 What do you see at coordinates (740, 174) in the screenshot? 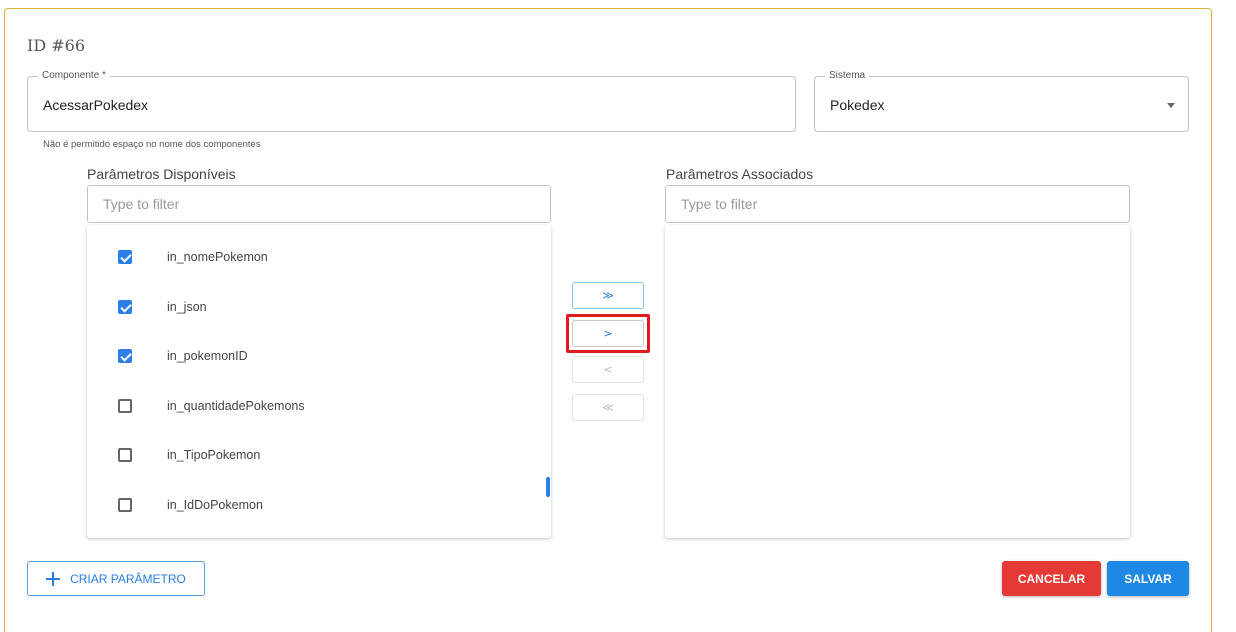
I see `associated-params-title: Parâmetros Associados` at bounding box center [740, 174].